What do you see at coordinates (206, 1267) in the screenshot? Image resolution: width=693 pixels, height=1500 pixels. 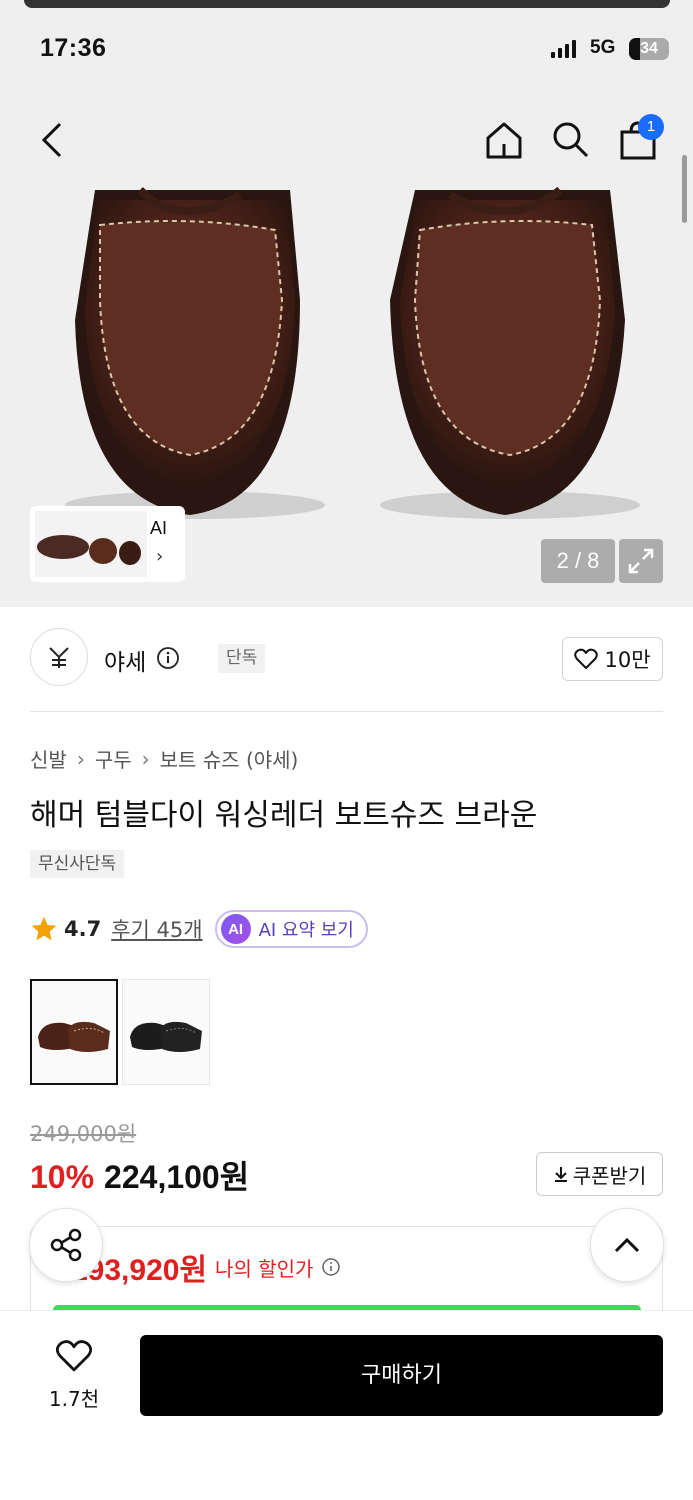 I see `my-discount-row: 193,920원 나의 할인가` at bounding box center [206, 1267].